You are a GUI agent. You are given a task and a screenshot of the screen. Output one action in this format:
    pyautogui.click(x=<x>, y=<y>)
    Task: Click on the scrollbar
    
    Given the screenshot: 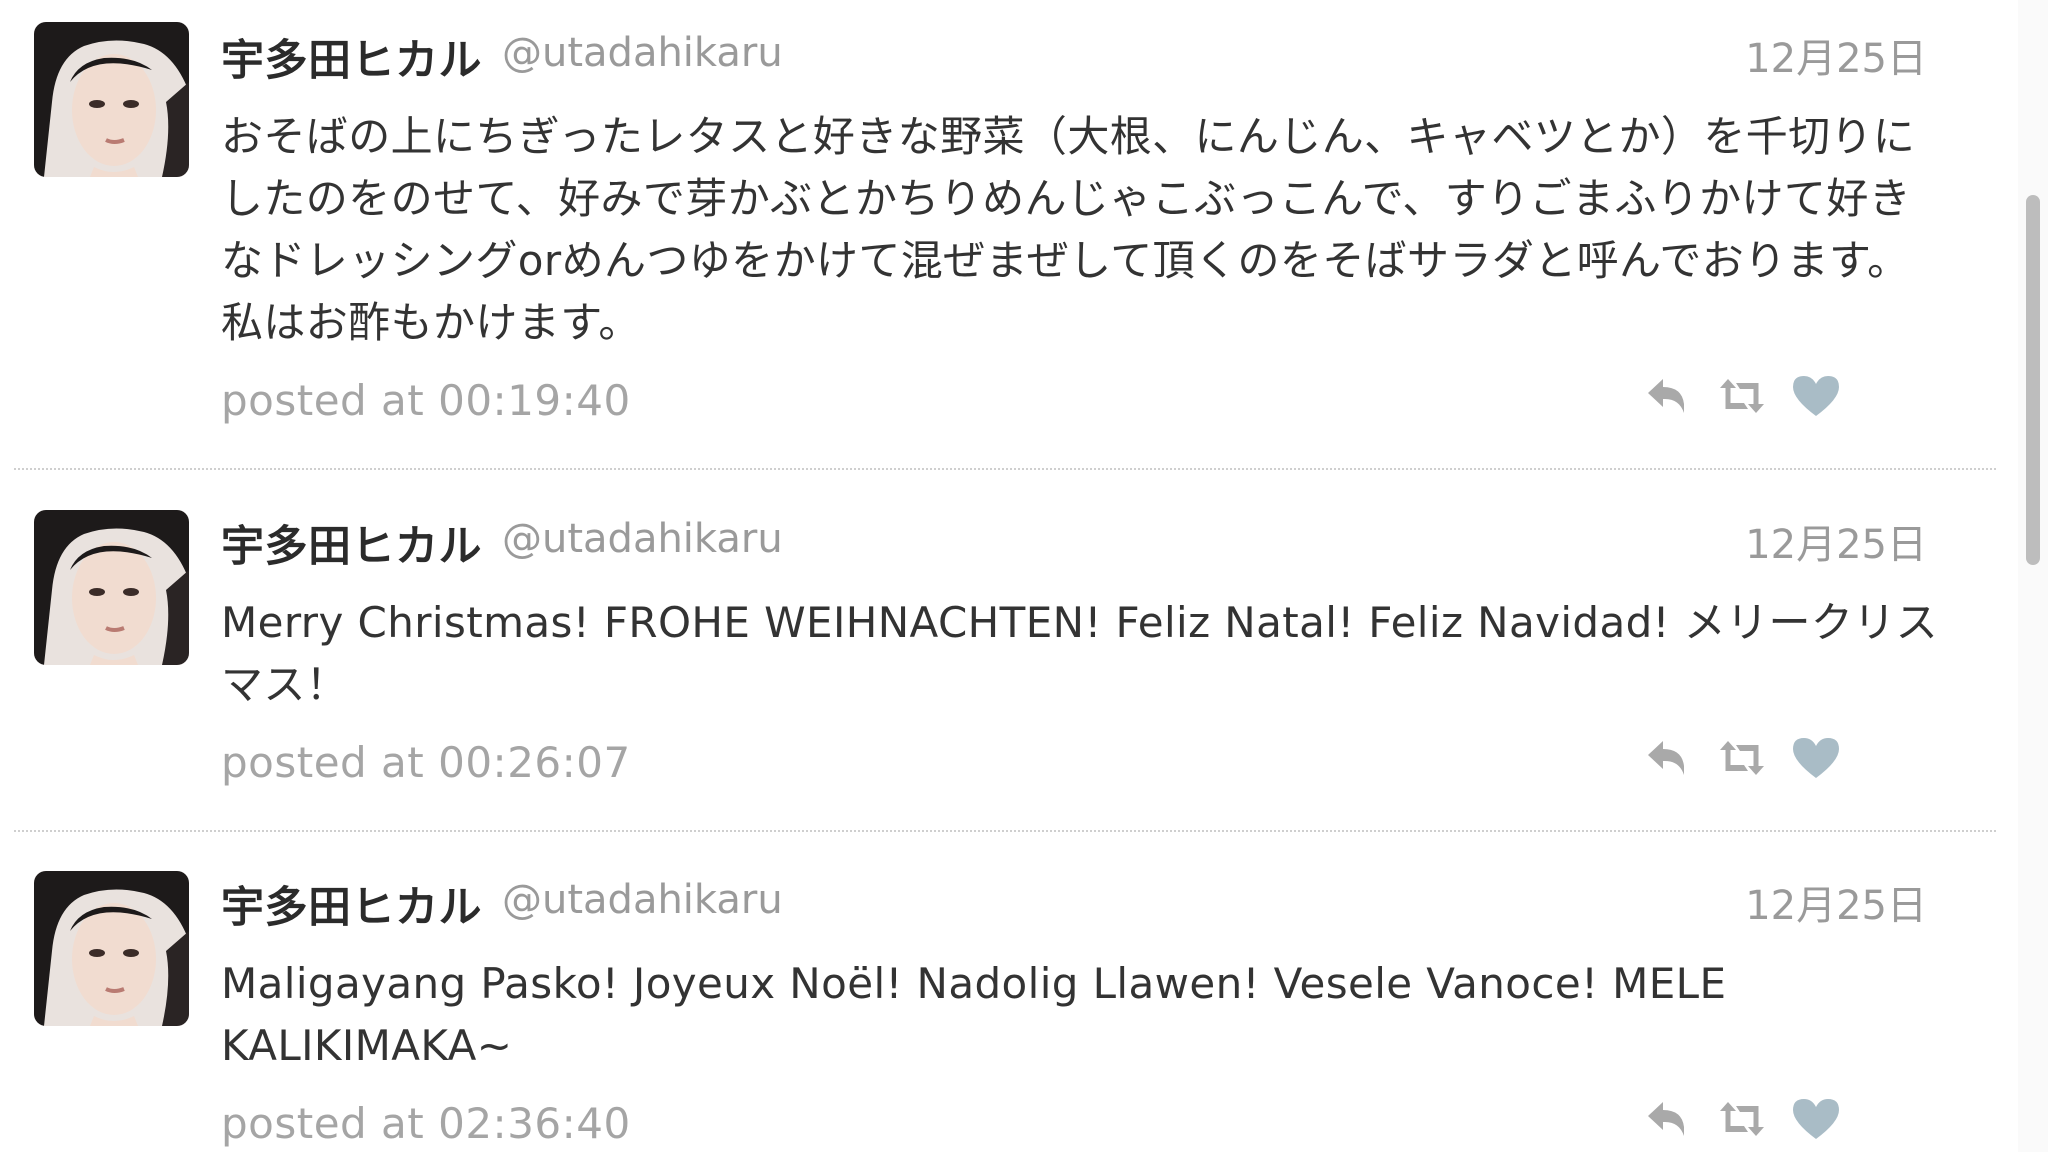 What is the action you would take?
    pyautogui.click(x=2033, y=576)
    